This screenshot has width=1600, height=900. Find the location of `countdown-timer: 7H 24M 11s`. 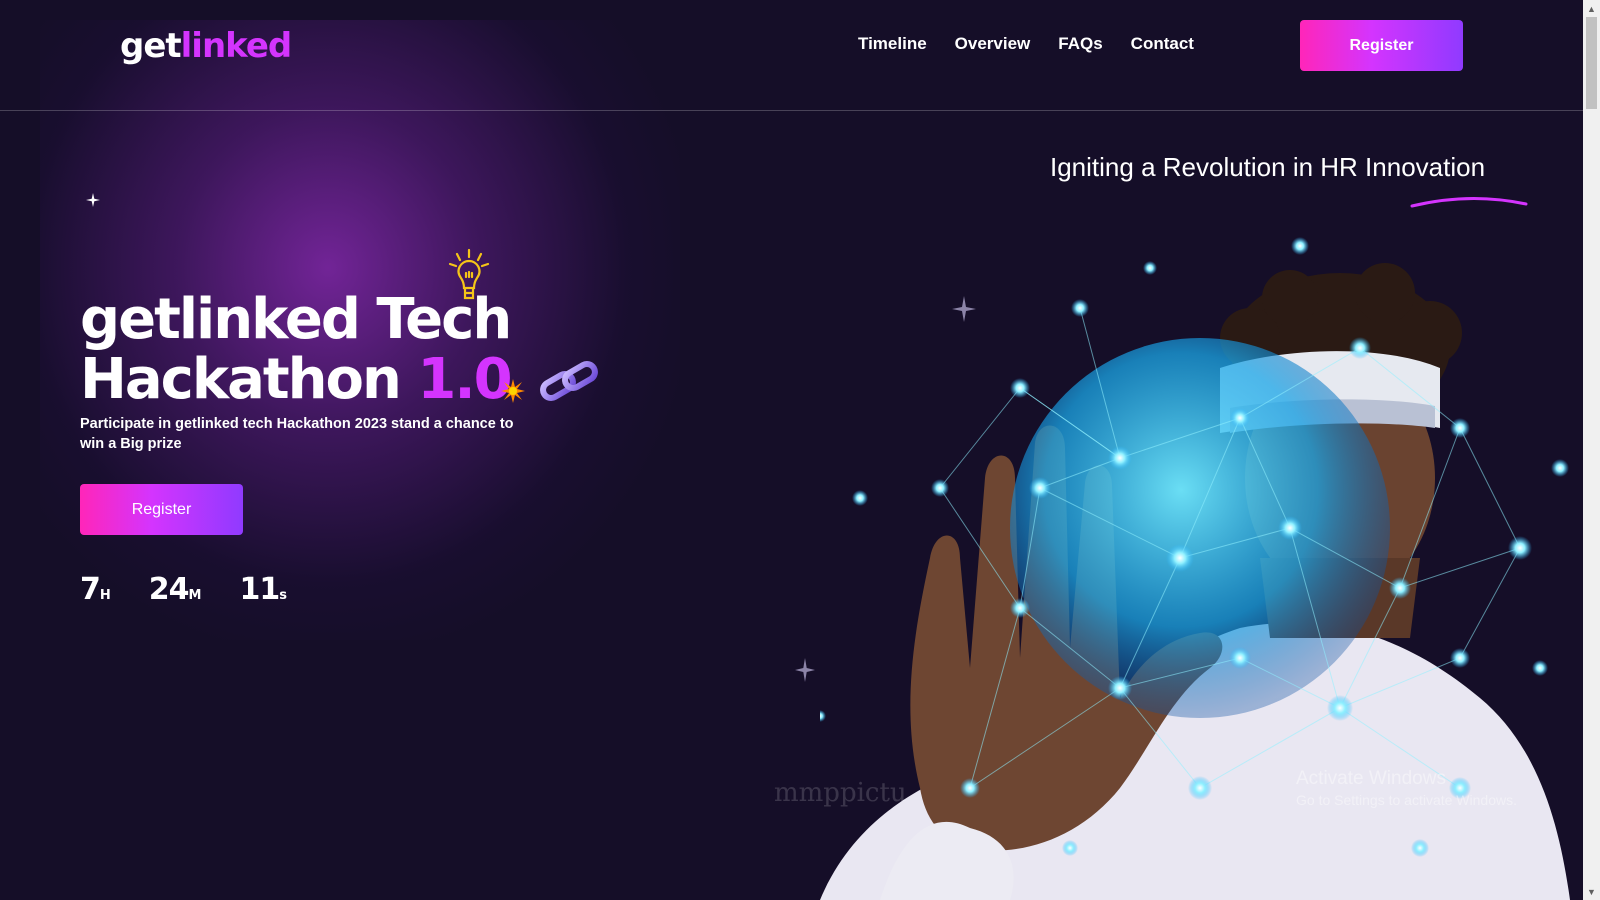

countdown-timer: 7H 24M 11s is located at coordinates (183, 589).